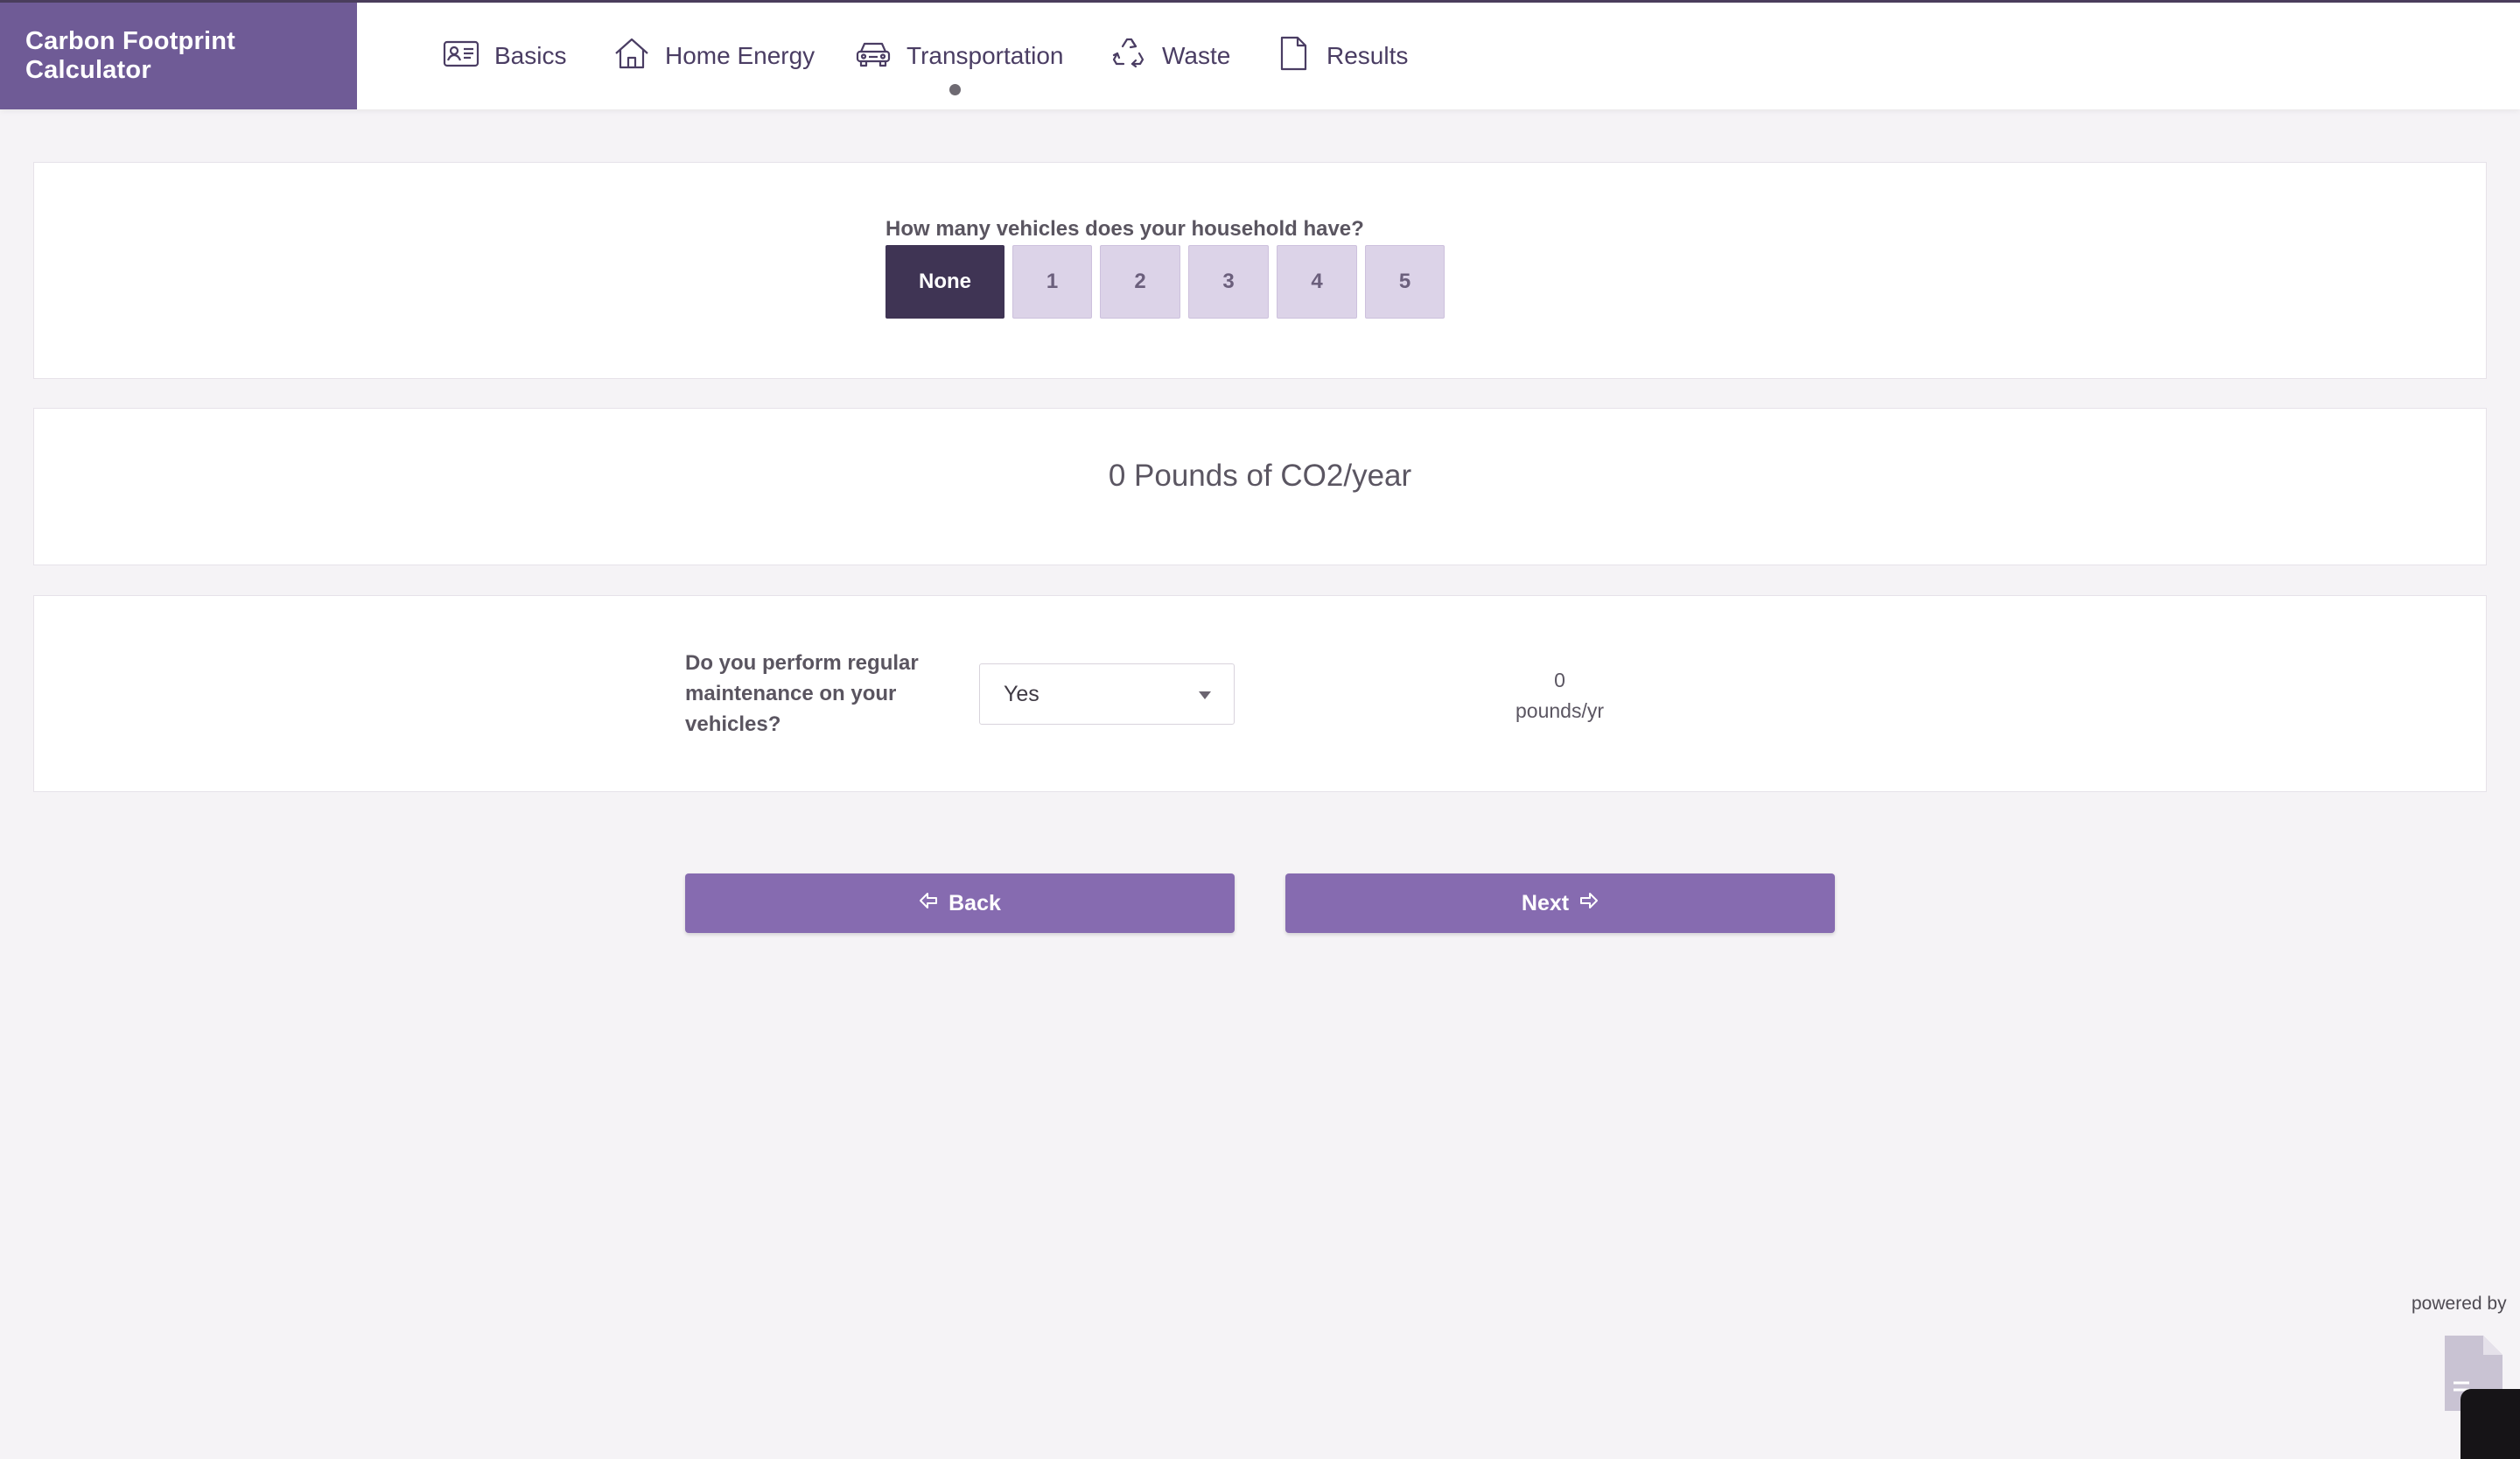 Image resolution: width=2520 pixels, height=1459 pixels. What do you see at coordinates (1367, 55) in the screenshot?
I see `tab-label: Results` at bounding box center [1367, 55].